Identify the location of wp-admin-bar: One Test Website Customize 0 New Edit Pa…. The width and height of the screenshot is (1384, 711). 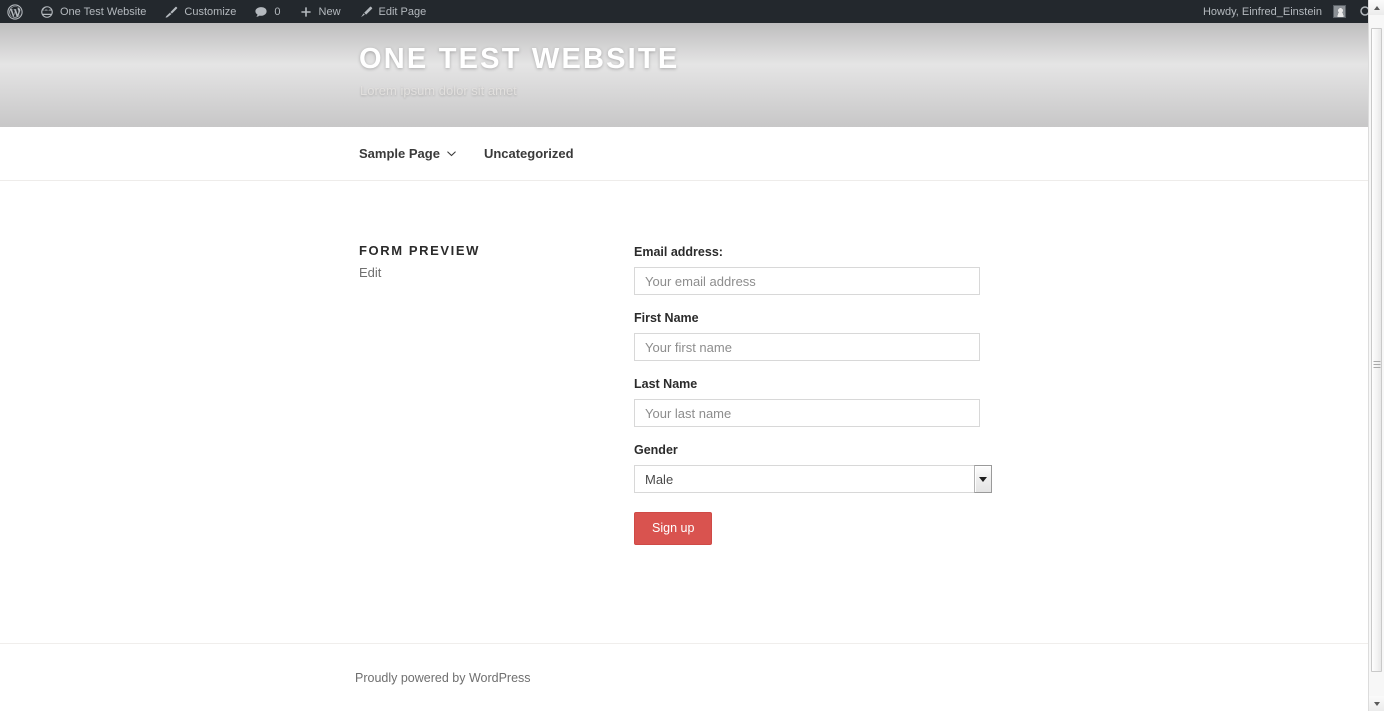
(692, 11).